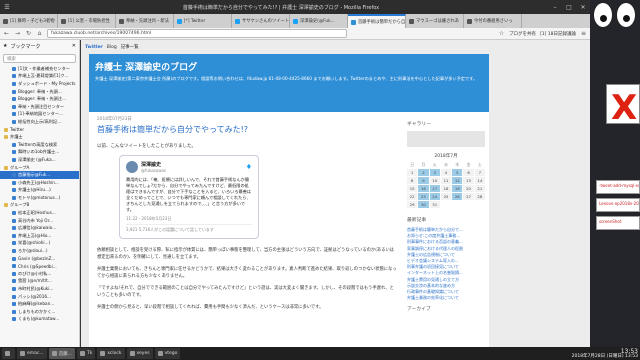 This screenshot has height=360, width=640. I want to click on reload-icon: ↻, so click(28, 33).